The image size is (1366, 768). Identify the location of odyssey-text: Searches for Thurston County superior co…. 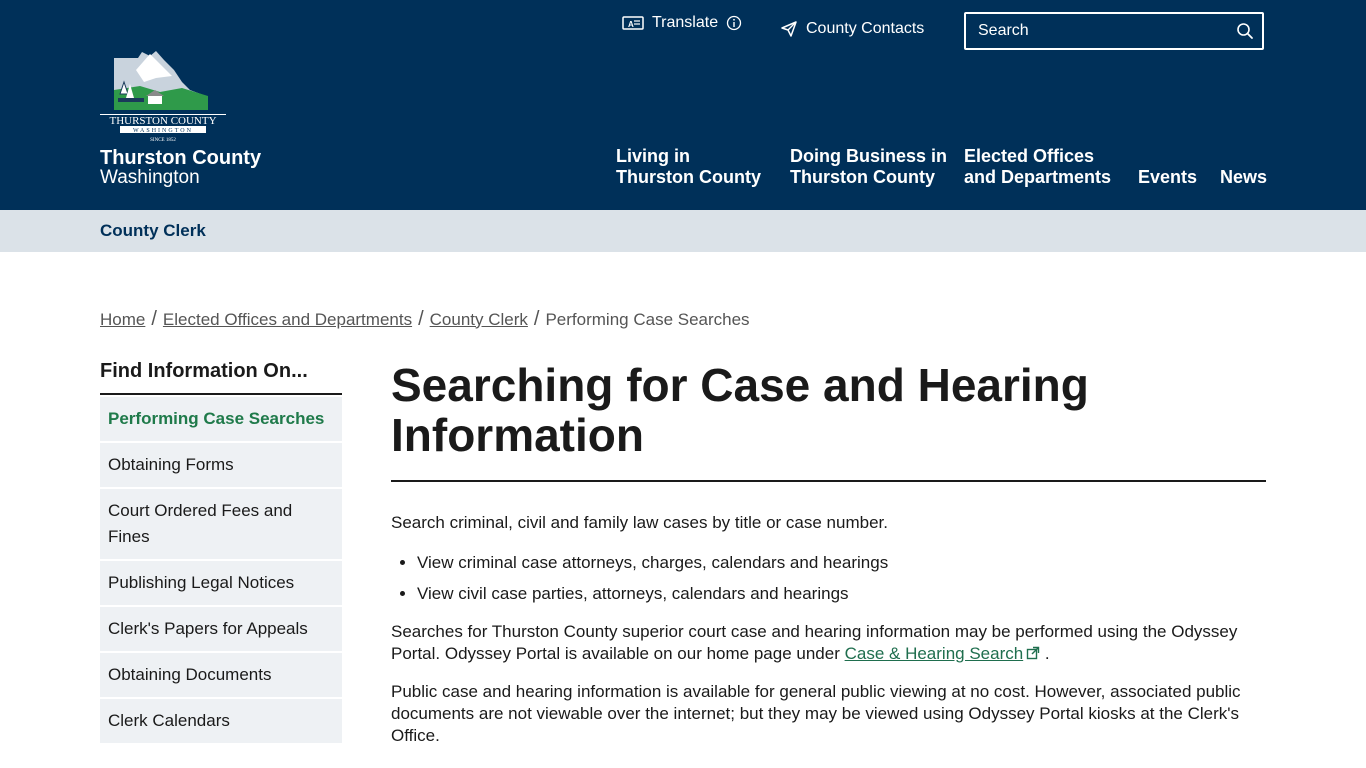
(814, 642).